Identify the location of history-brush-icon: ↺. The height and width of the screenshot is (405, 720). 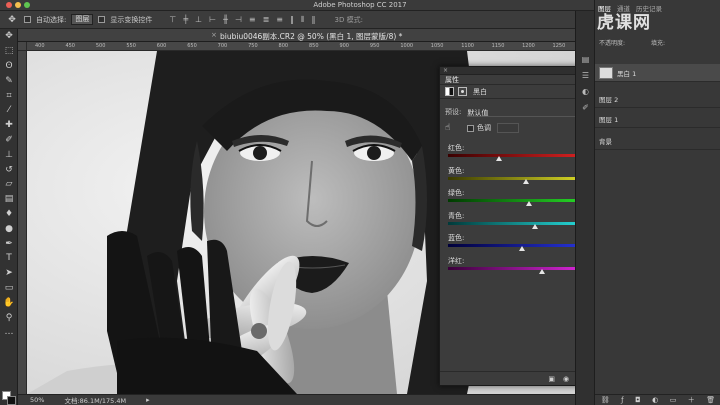
(9, 169).